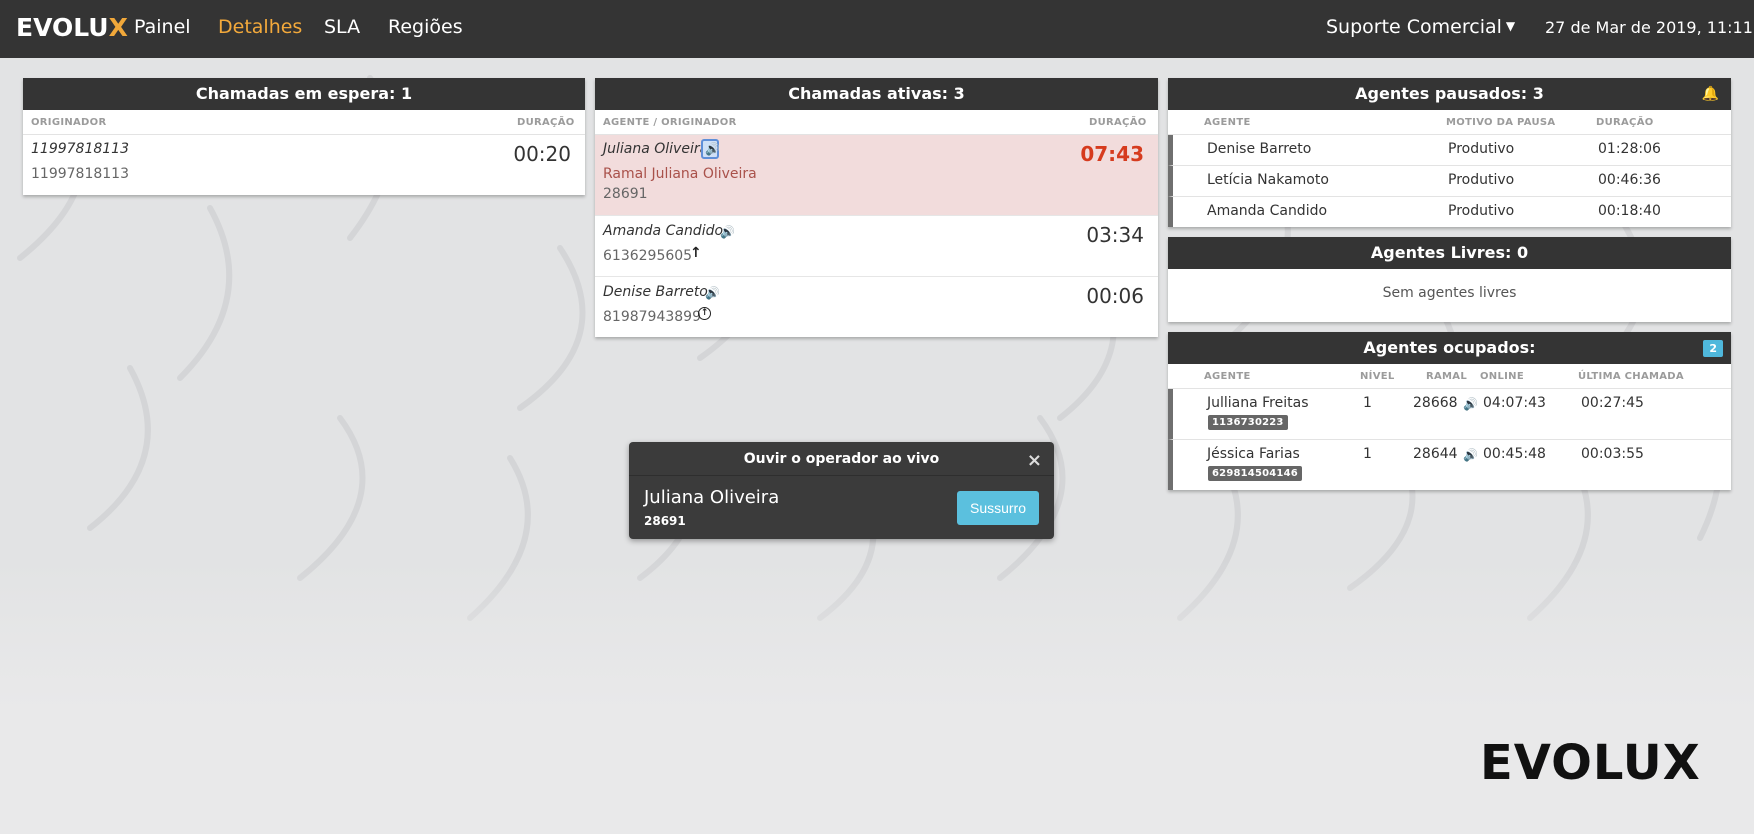 The height and width of the screenshot is (834, 1754). Describe the element at coordinates (1268, 180) in the screenshot. I see `agent-name: Letícia Nakamoto` at that location.